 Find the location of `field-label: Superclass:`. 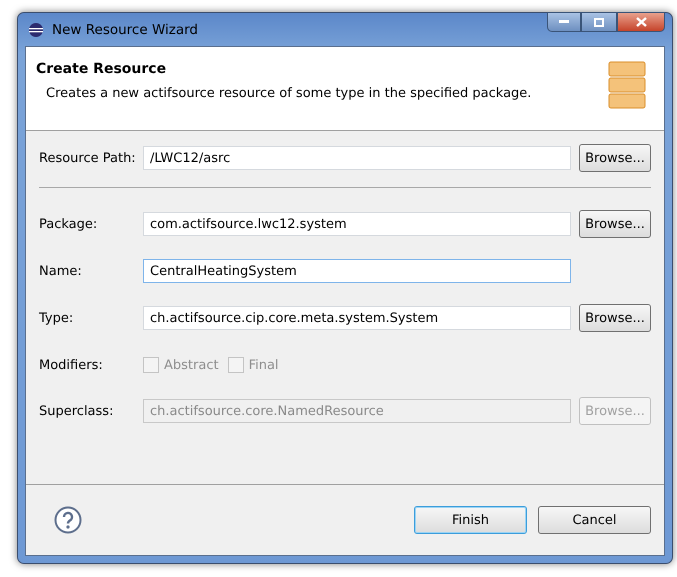

field-label: Superclass: is located at coordinates (76, 411).